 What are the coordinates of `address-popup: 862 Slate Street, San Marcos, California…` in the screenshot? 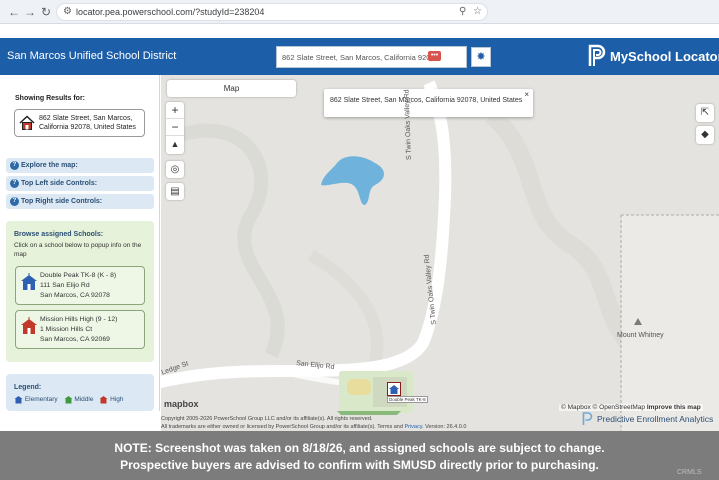 It's located at (428, 100).